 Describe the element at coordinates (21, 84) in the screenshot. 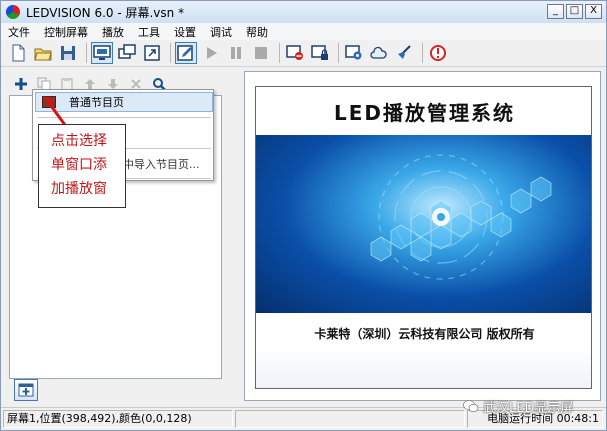

I see `add-page-icon` at that location.